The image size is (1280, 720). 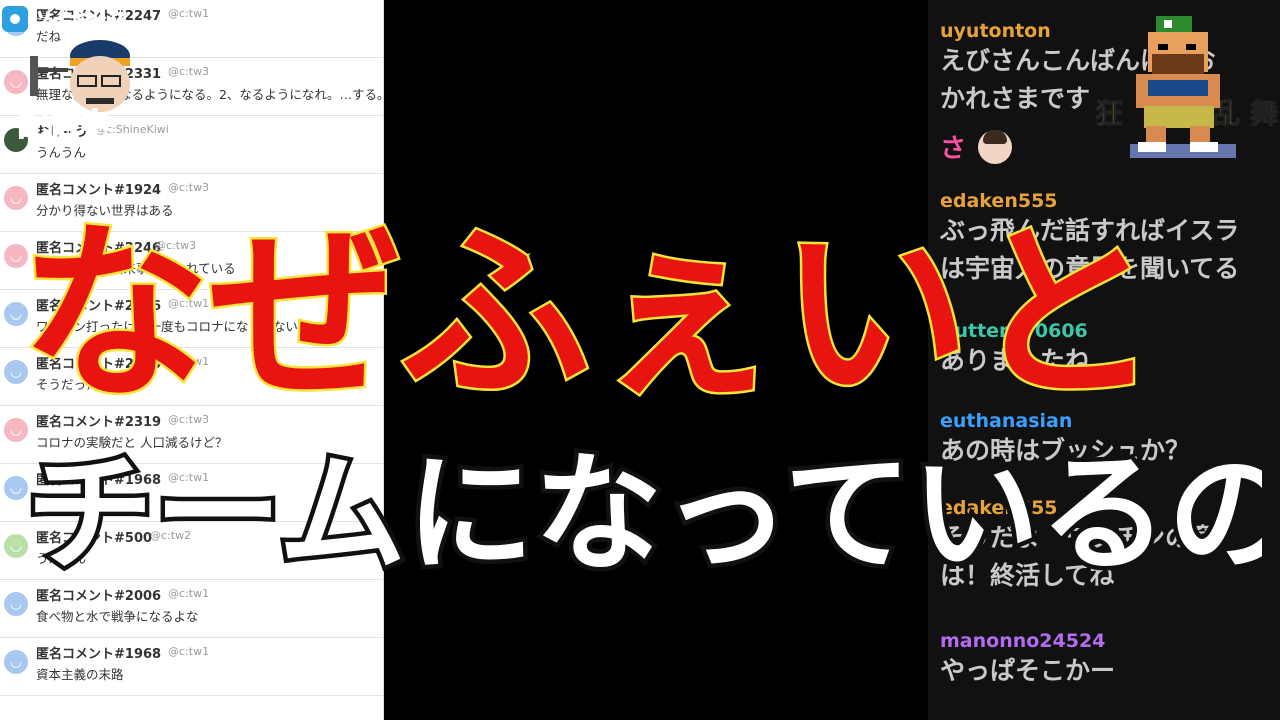 What do you see at coordinates (1028, 670) in the screenshot?
I see `chat-text: やっぱそこかー` at bounding box center [1028, 670].